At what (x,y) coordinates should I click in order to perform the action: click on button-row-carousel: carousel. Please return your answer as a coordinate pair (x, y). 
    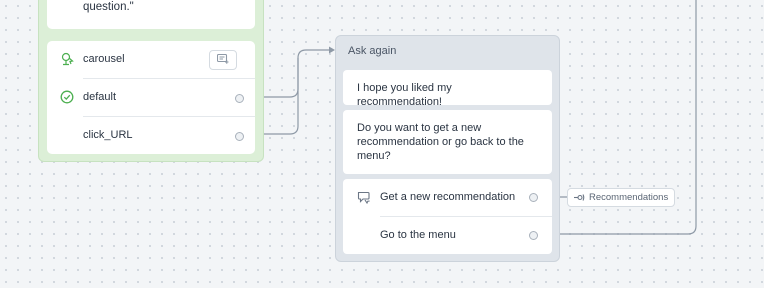
    Looking at the image, I should click on (151, 59).